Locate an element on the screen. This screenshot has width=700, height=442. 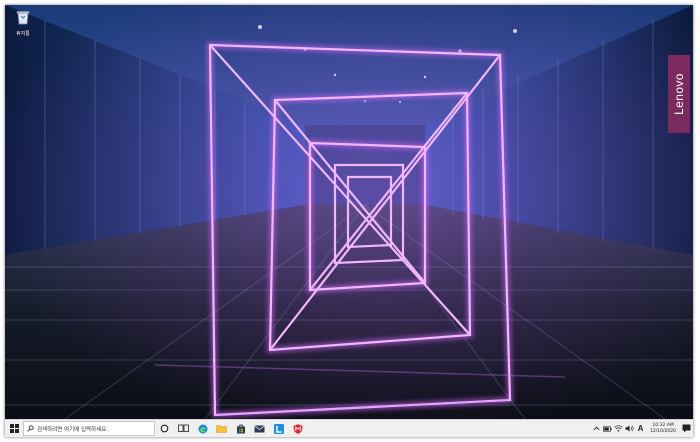
notification-icon is located at coordinates (686, 428).